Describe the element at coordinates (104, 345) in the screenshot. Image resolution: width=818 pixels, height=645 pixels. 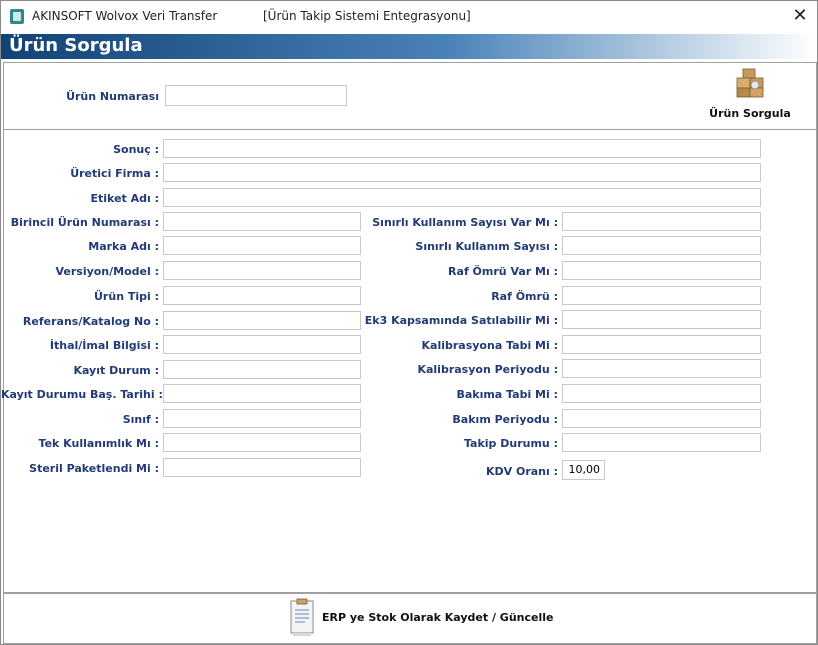
I see `ithal-imal-bilgisi-label: İthal/İmal Bilgisi :` at that location.